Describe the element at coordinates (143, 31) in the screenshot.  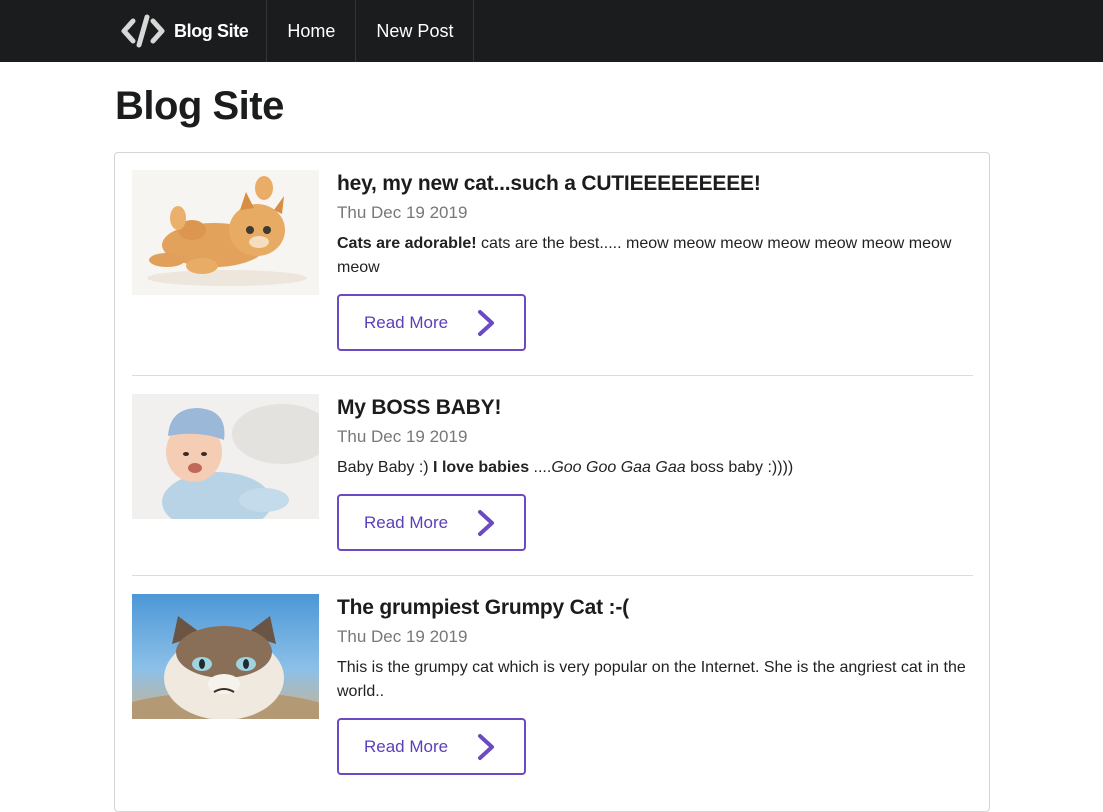
I see `code-icon` at that location.